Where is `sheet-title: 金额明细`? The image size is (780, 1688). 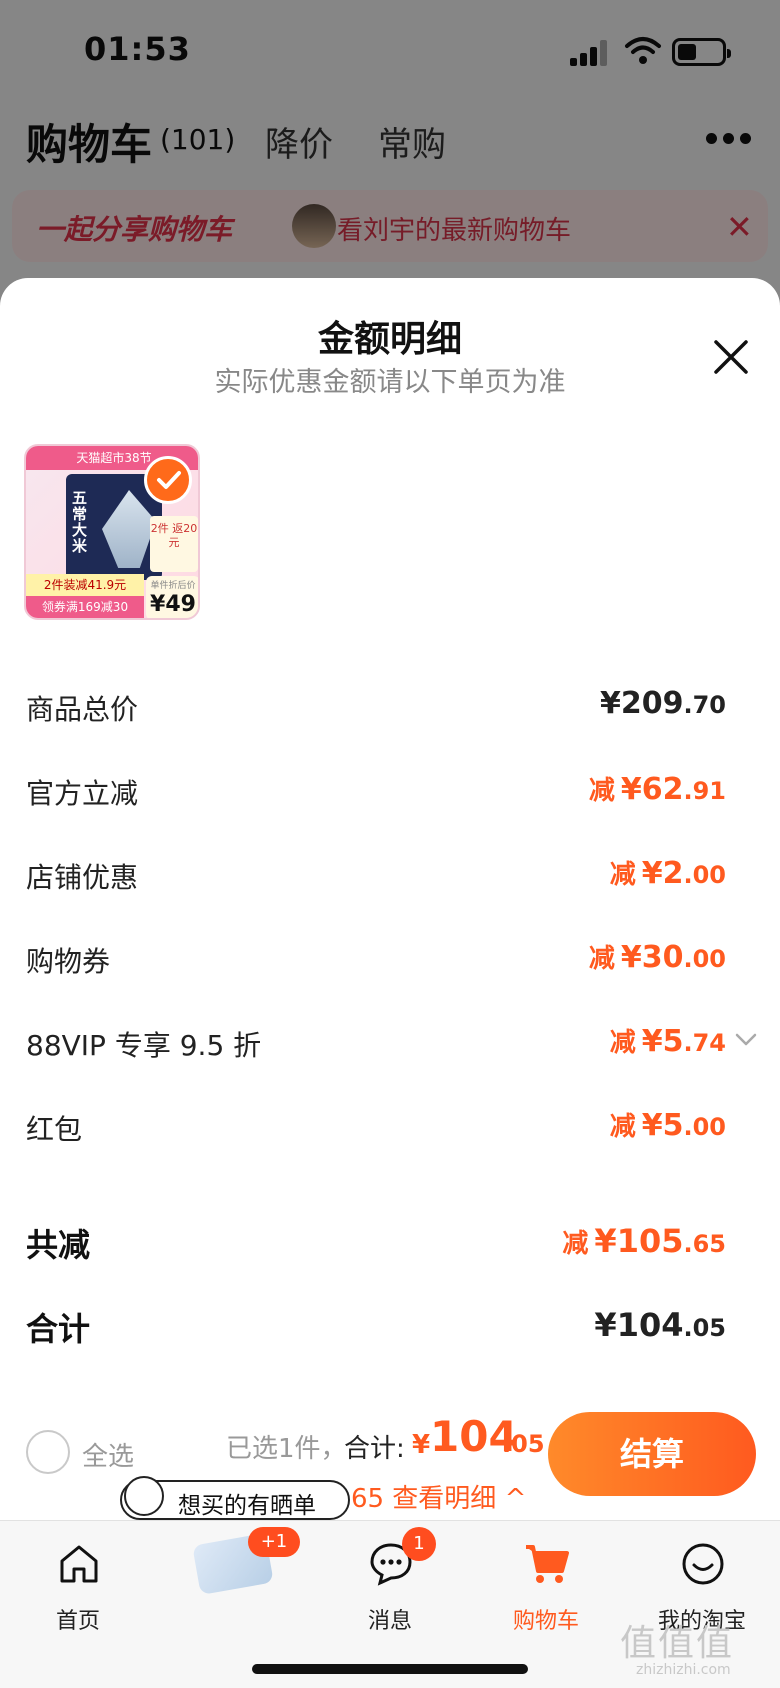 sheet-title: 金额明细 is located at coordinates (389, 339).